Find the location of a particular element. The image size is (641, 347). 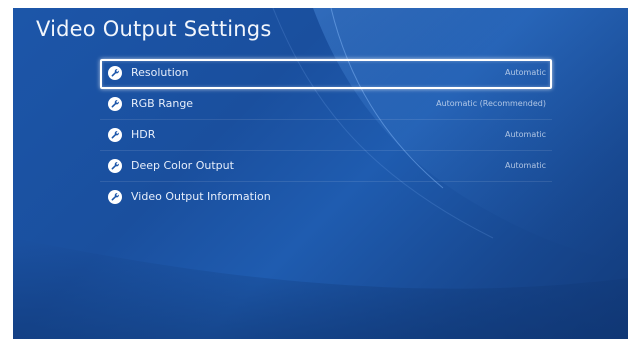

menu-item-label: RGB Range is located at coordinates (162, 103).